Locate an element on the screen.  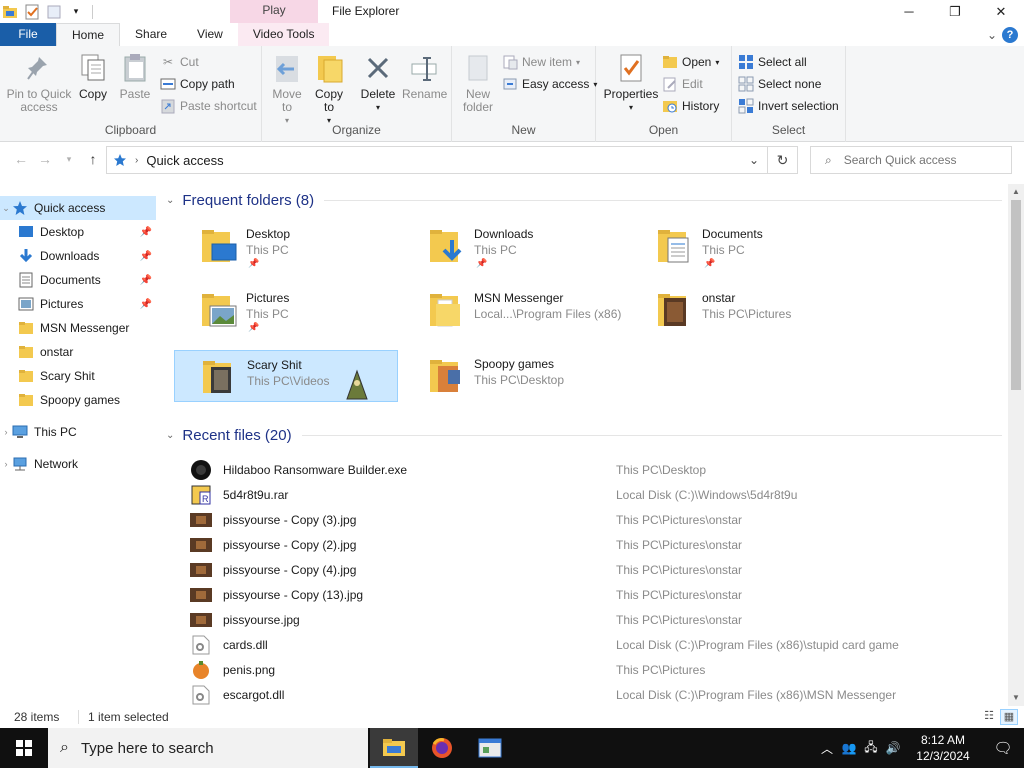
nav-item-quick-access: ⌄ Quick access is located at coordinates (78, 208).